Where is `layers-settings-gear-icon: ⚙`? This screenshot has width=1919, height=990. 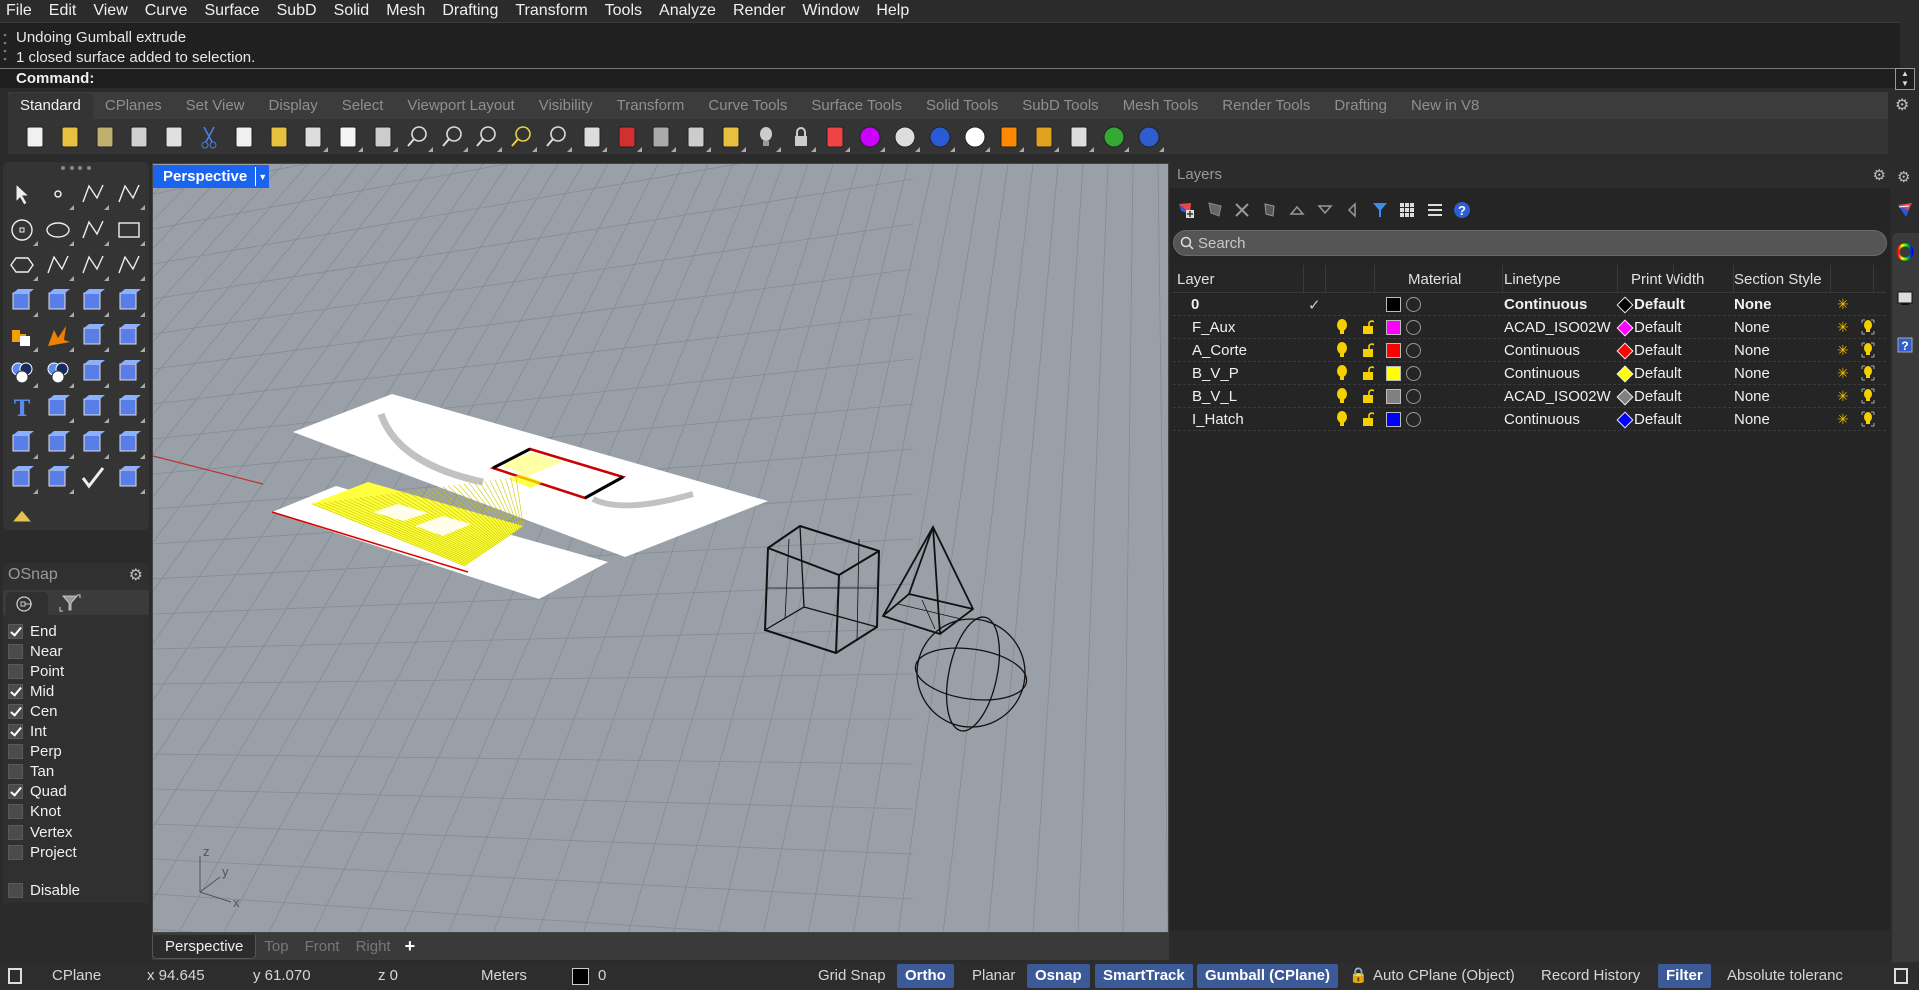
layers-settings-gear-icon: ⚙ is located at coordinates (1879, 175).